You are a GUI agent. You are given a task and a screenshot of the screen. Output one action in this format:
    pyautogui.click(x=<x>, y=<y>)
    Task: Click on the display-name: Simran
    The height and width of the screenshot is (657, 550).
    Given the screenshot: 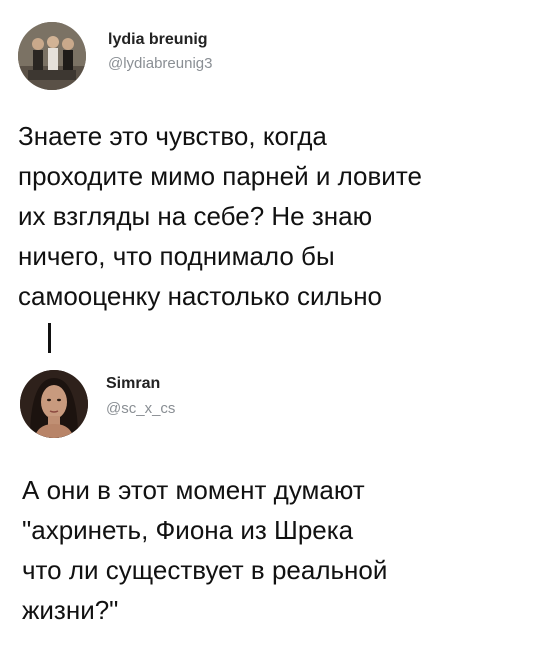 What is the action you would take?
    pyautogui.click(x=133, y=384)
    